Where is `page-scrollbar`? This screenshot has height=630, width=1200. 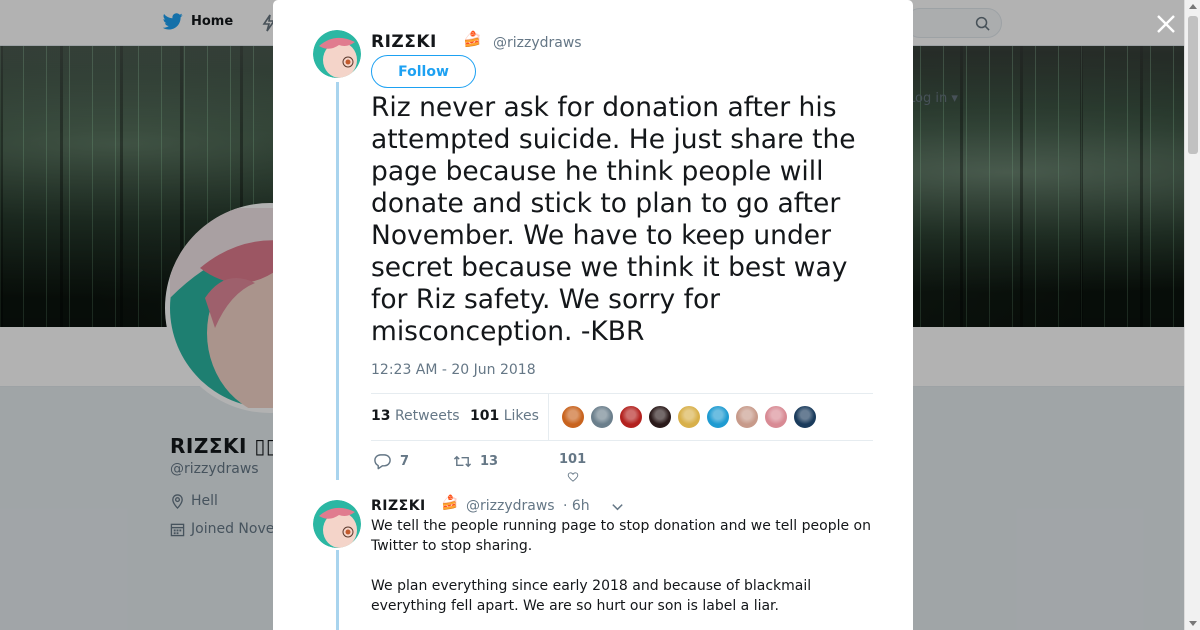
page-scrollbar is located at coordinates (1192, 315).